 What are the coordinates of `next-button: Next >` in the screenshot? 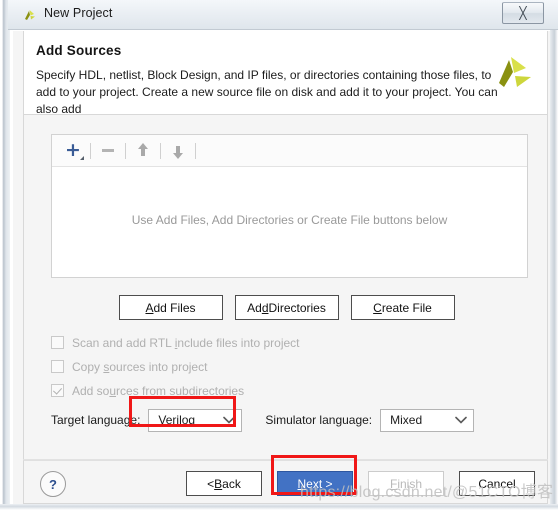 It's located at (315, 483).